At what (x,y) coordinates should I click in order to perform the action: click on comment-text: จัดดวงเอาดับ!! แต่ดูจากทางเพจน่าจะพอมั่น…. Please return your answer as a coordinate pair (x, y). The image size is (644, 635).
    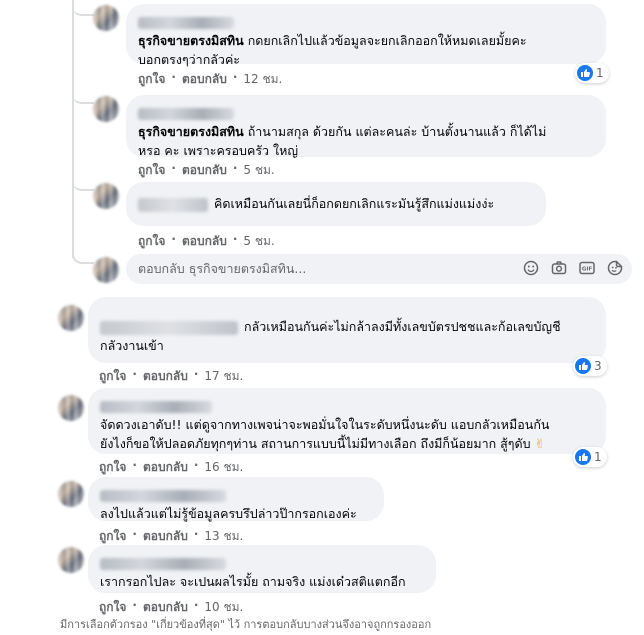
    Looking at the image, I should click on (325, 424).